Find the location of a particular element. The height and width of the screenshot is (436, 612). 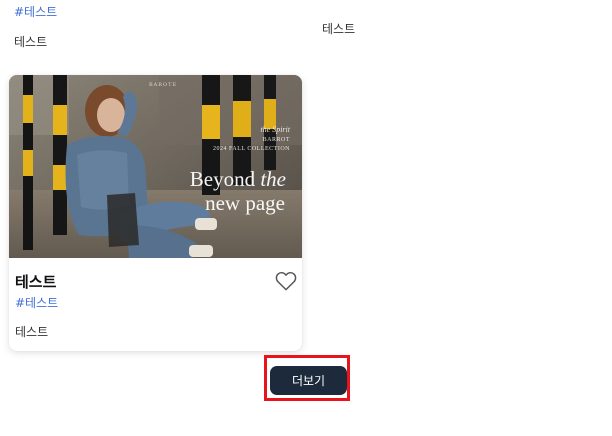

image-headline-1a: Beyond is located at coordinates (225, 179).